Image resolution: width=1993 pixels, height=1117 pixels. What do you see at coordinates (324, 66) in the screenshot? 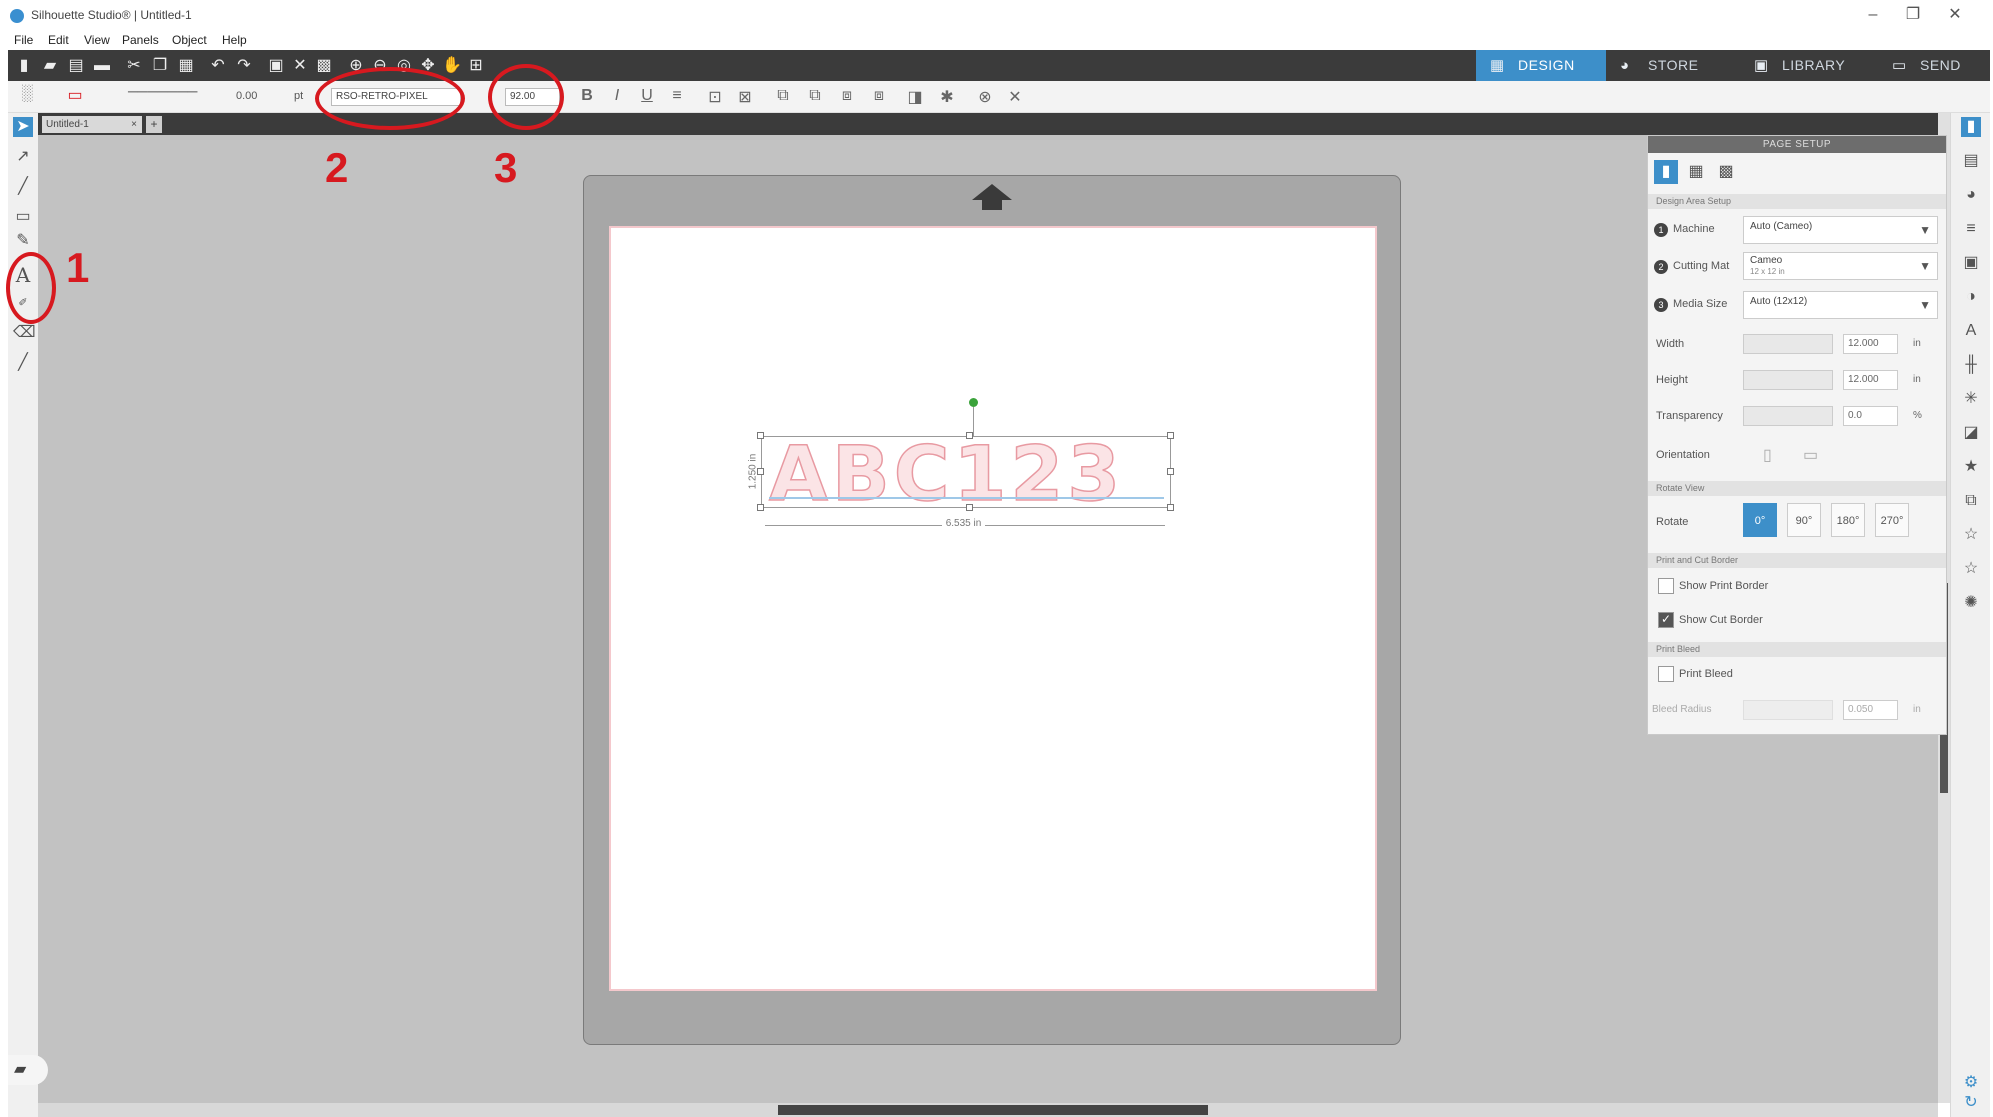
I see `delete-icon: ▩` at bounding box center [324, 66].